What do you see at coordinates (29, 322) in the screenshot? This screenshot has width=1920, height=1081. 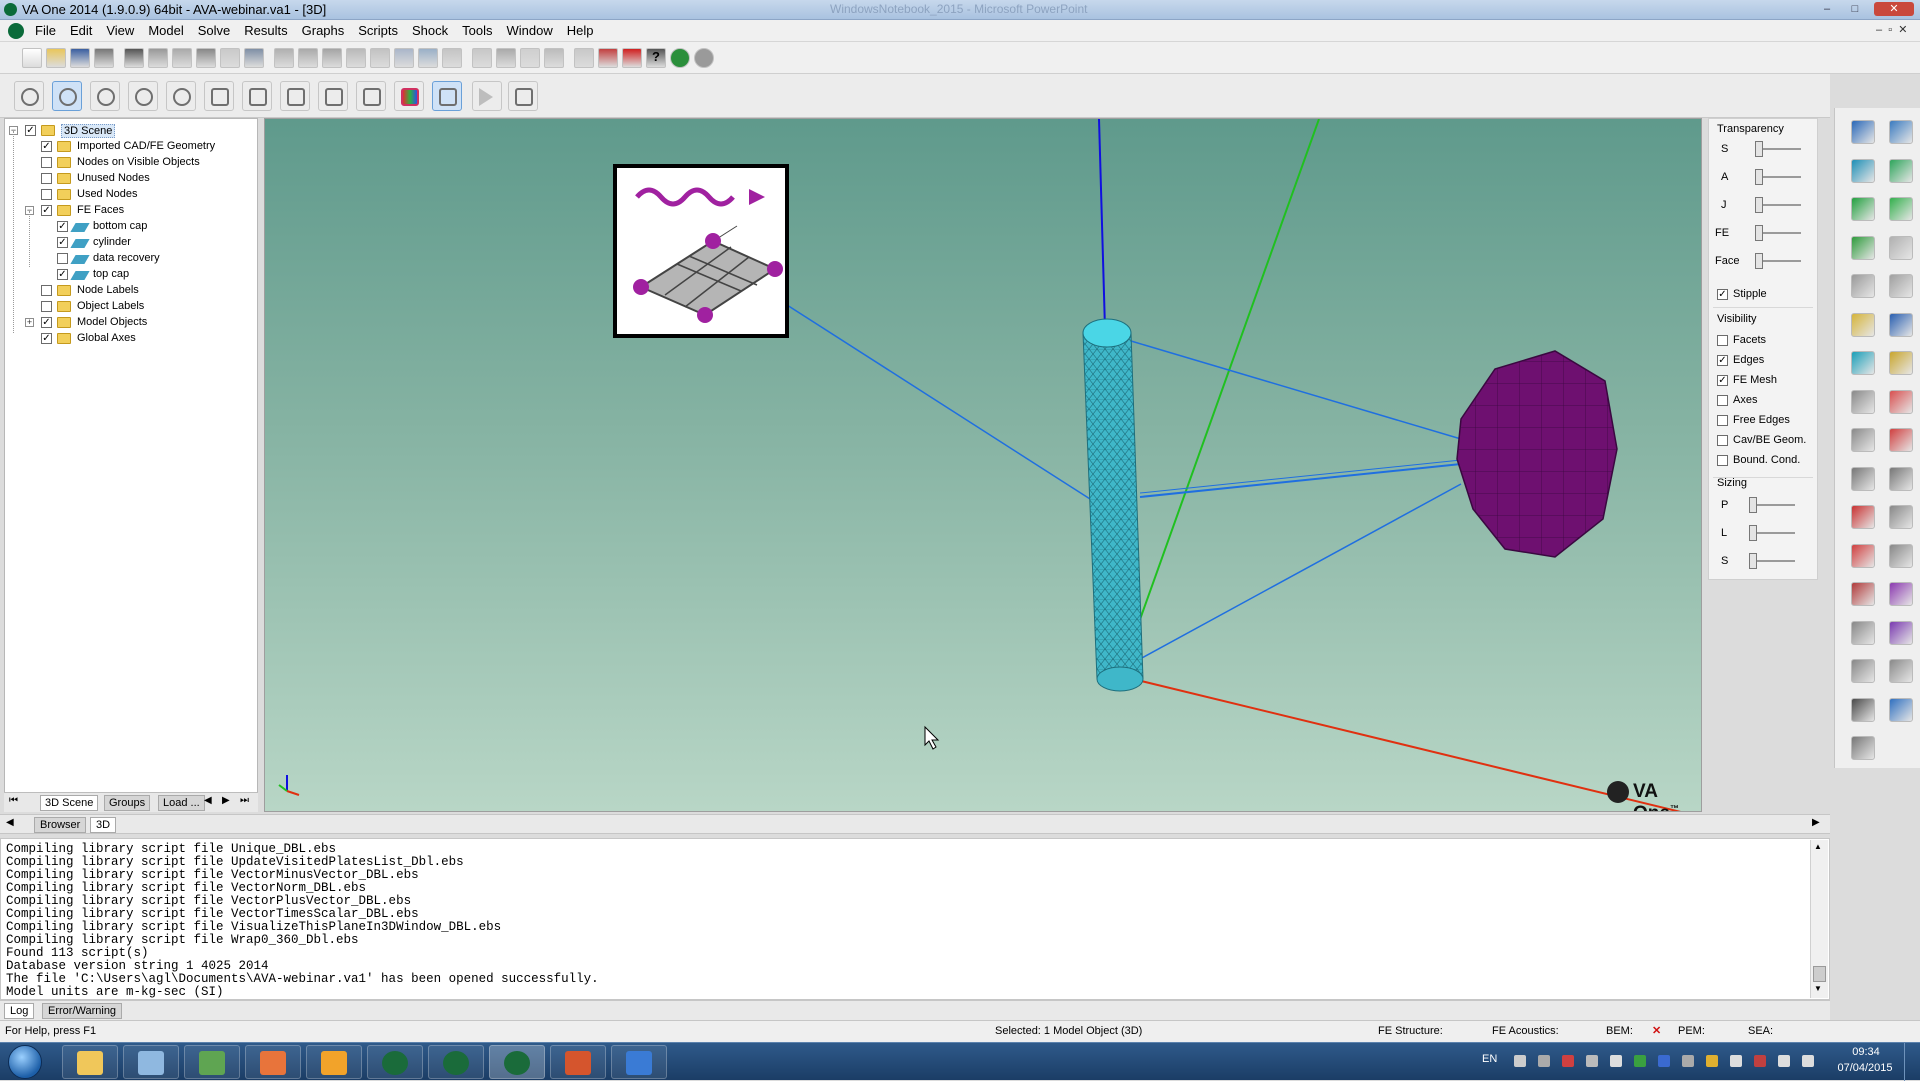 I see `expand-toggle-icon: +` at bounding box center [29, 322].